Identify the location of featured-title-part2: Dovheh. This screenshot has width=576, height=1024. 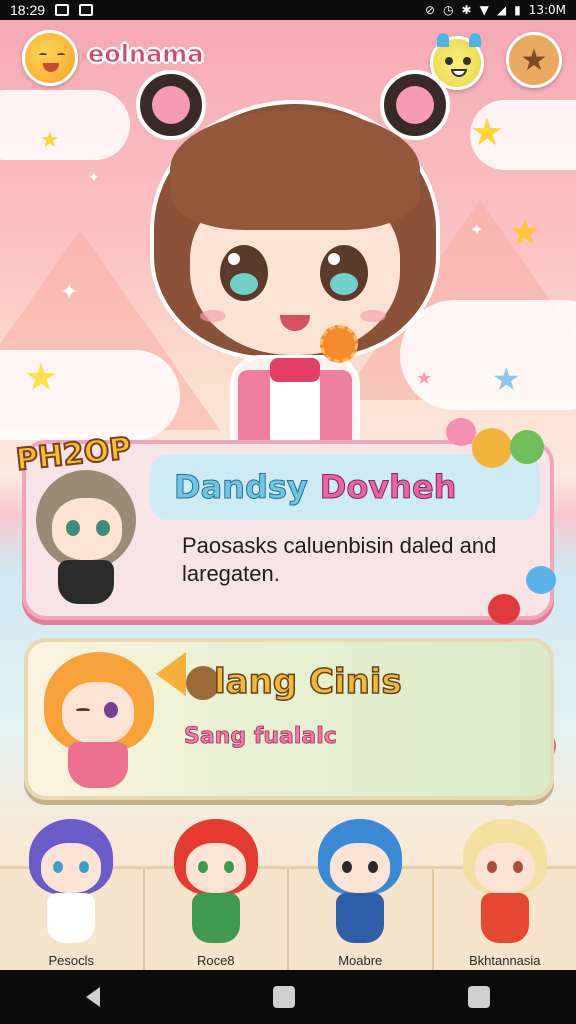
(388, 487).